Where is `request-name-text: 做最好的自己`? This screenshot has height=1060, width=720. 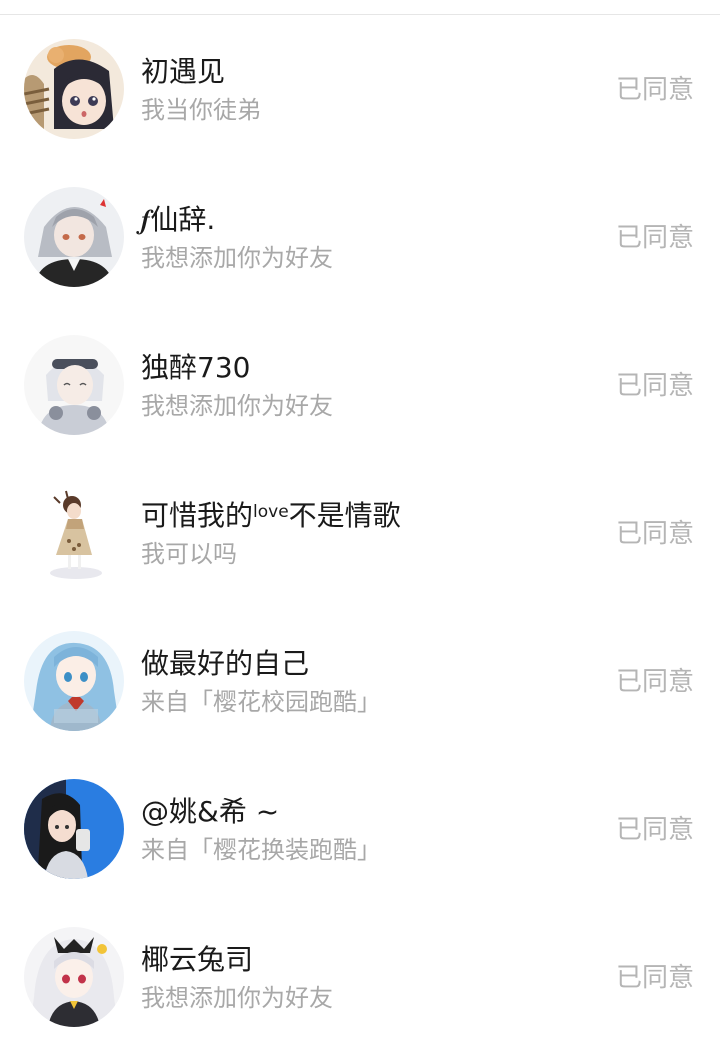 request-name-text: 做最好的自己 is located at coordinates (225, 663).